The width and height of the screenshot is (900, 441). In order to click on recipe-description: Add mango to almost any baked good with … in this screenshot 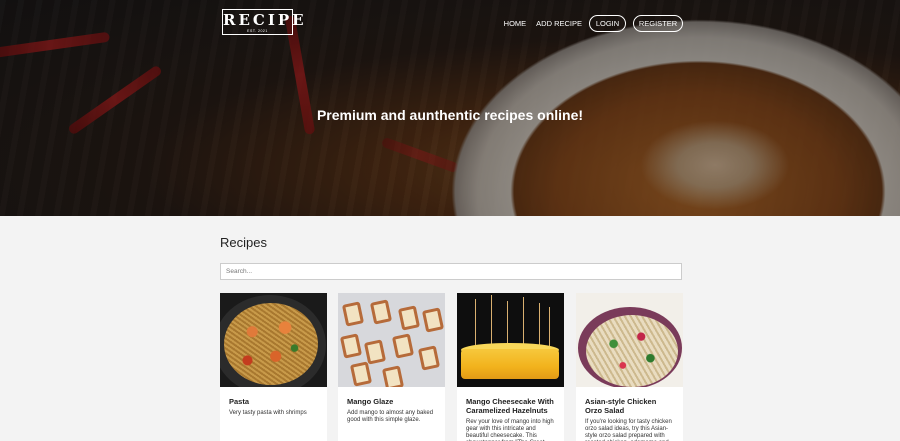, I will do `click(390, 416)`.